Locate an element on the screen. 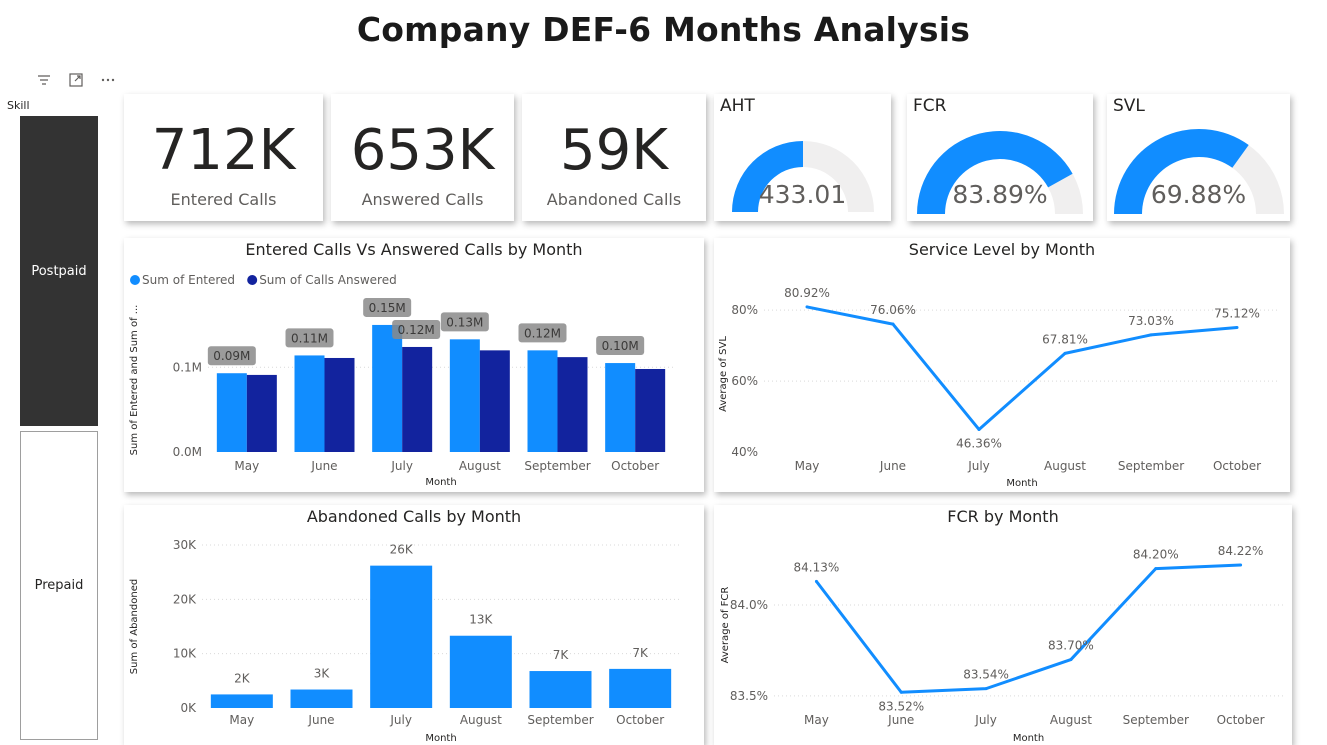  kpi-label: Answered Calls is located at coordinates (422, 199).